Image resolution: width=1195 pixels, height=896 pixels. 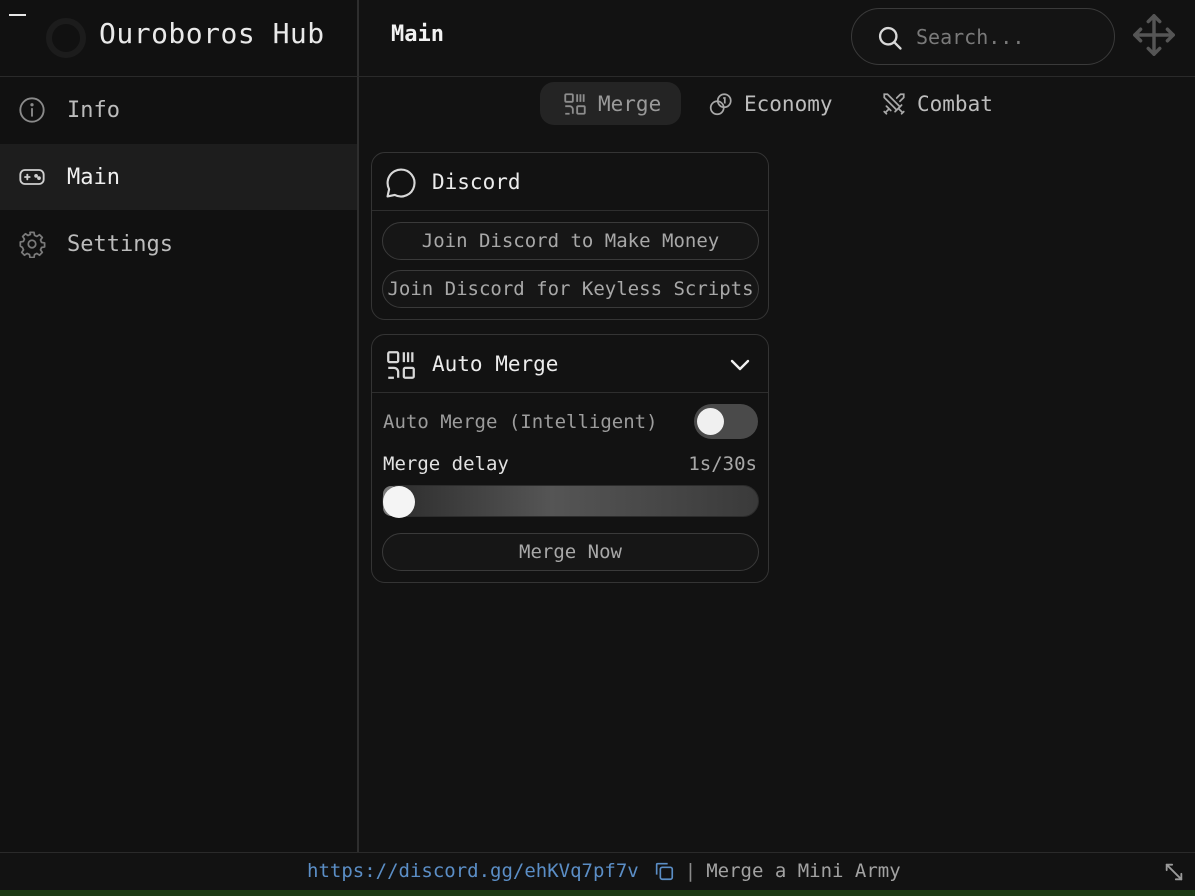 I want to click on resize-icon, so click(x=1174, y=872).